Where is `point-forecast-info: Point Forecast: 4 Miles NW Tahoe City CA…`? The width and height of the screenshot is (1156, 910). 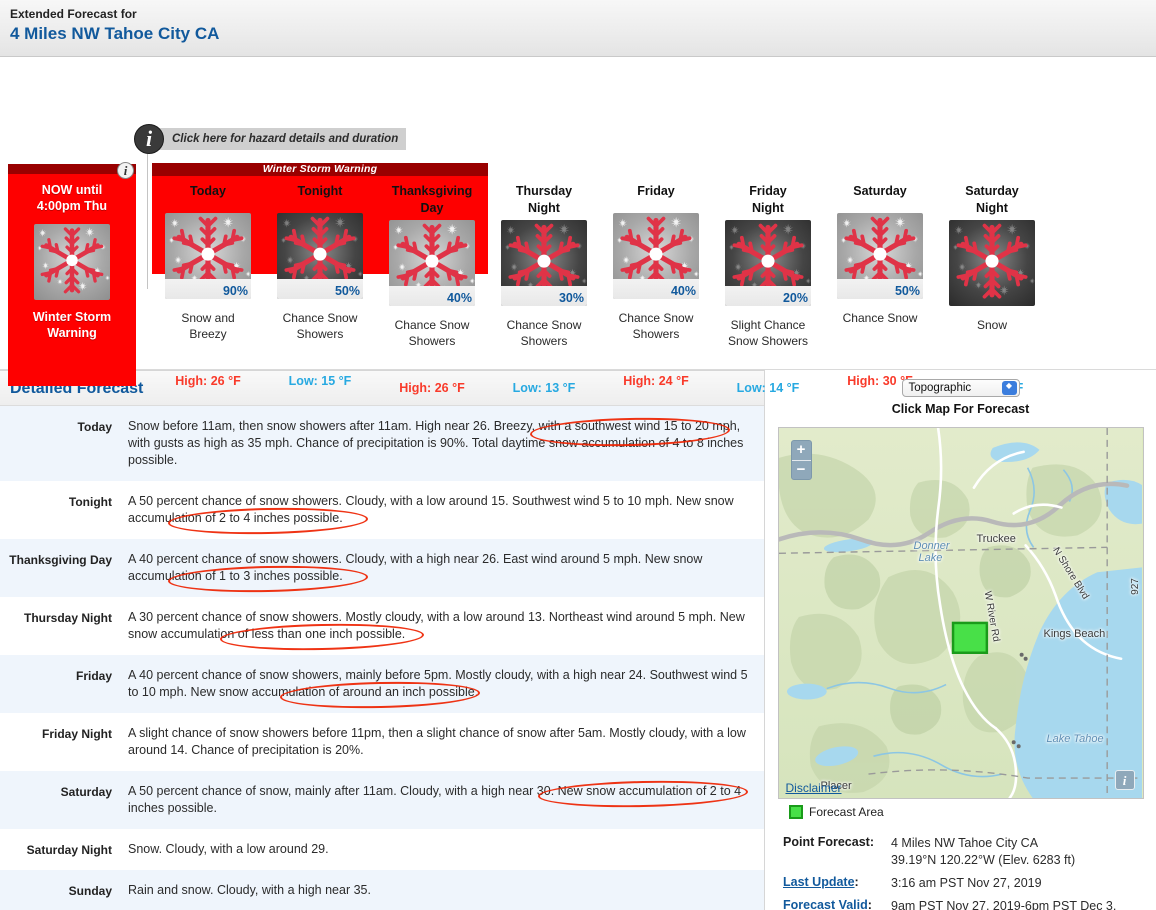
point-forecast-info: Point Forecast: 4 Miles NW Tahoe City CA… is located at coordinates (964, 872).